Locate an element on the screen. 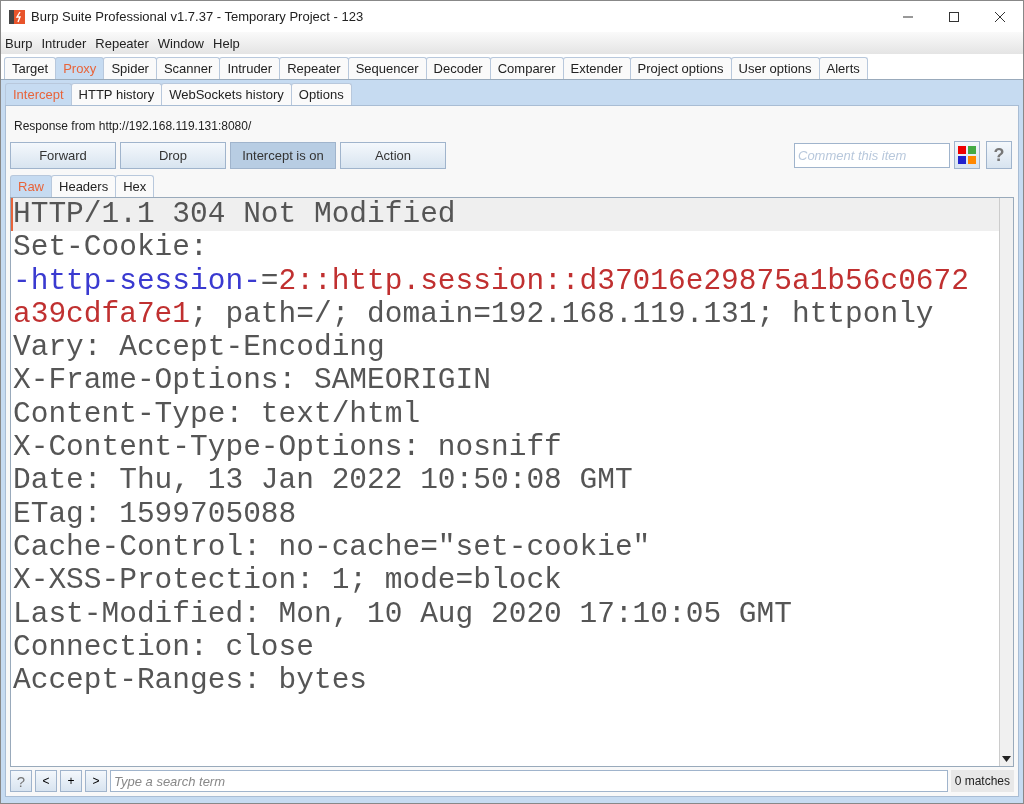 Image resolution: width=1024 pixels, height=804 pixels. tab: Sequencer is located at coordinates (387, 68).